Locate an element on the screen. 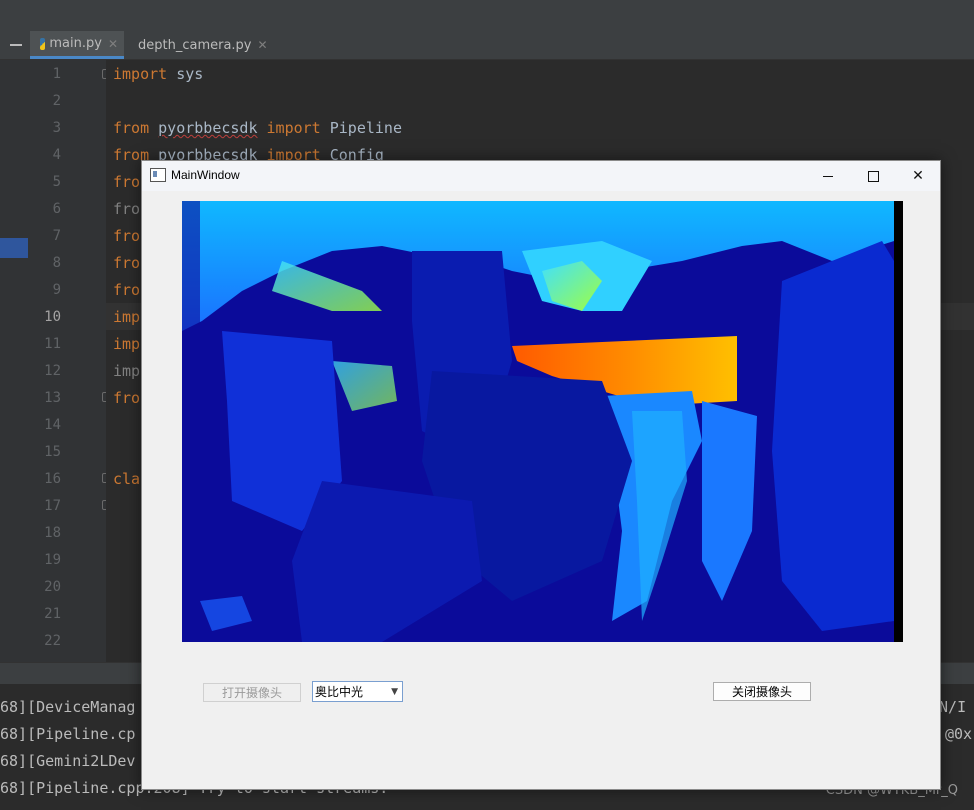  maximize-icon is located at coordinates (873, 176).